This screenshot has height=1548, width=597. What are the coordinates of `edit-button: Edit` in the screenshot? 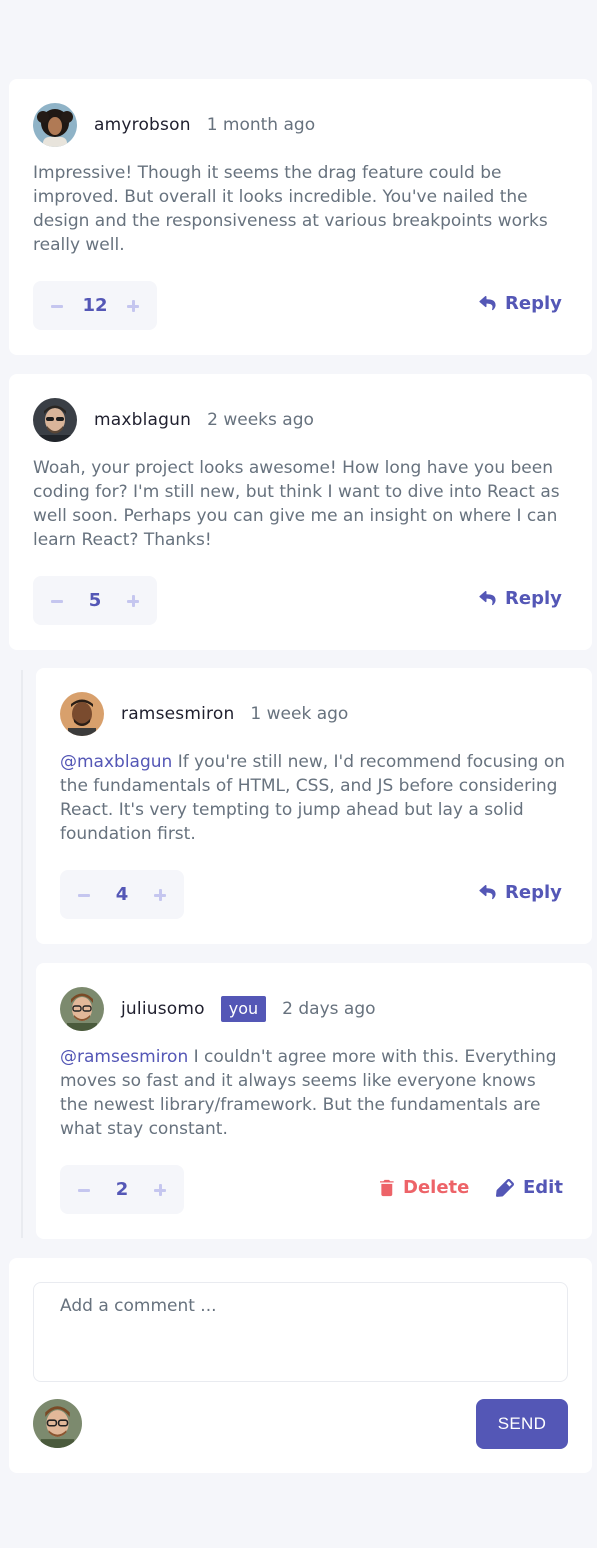 It's located at (529, 1187).